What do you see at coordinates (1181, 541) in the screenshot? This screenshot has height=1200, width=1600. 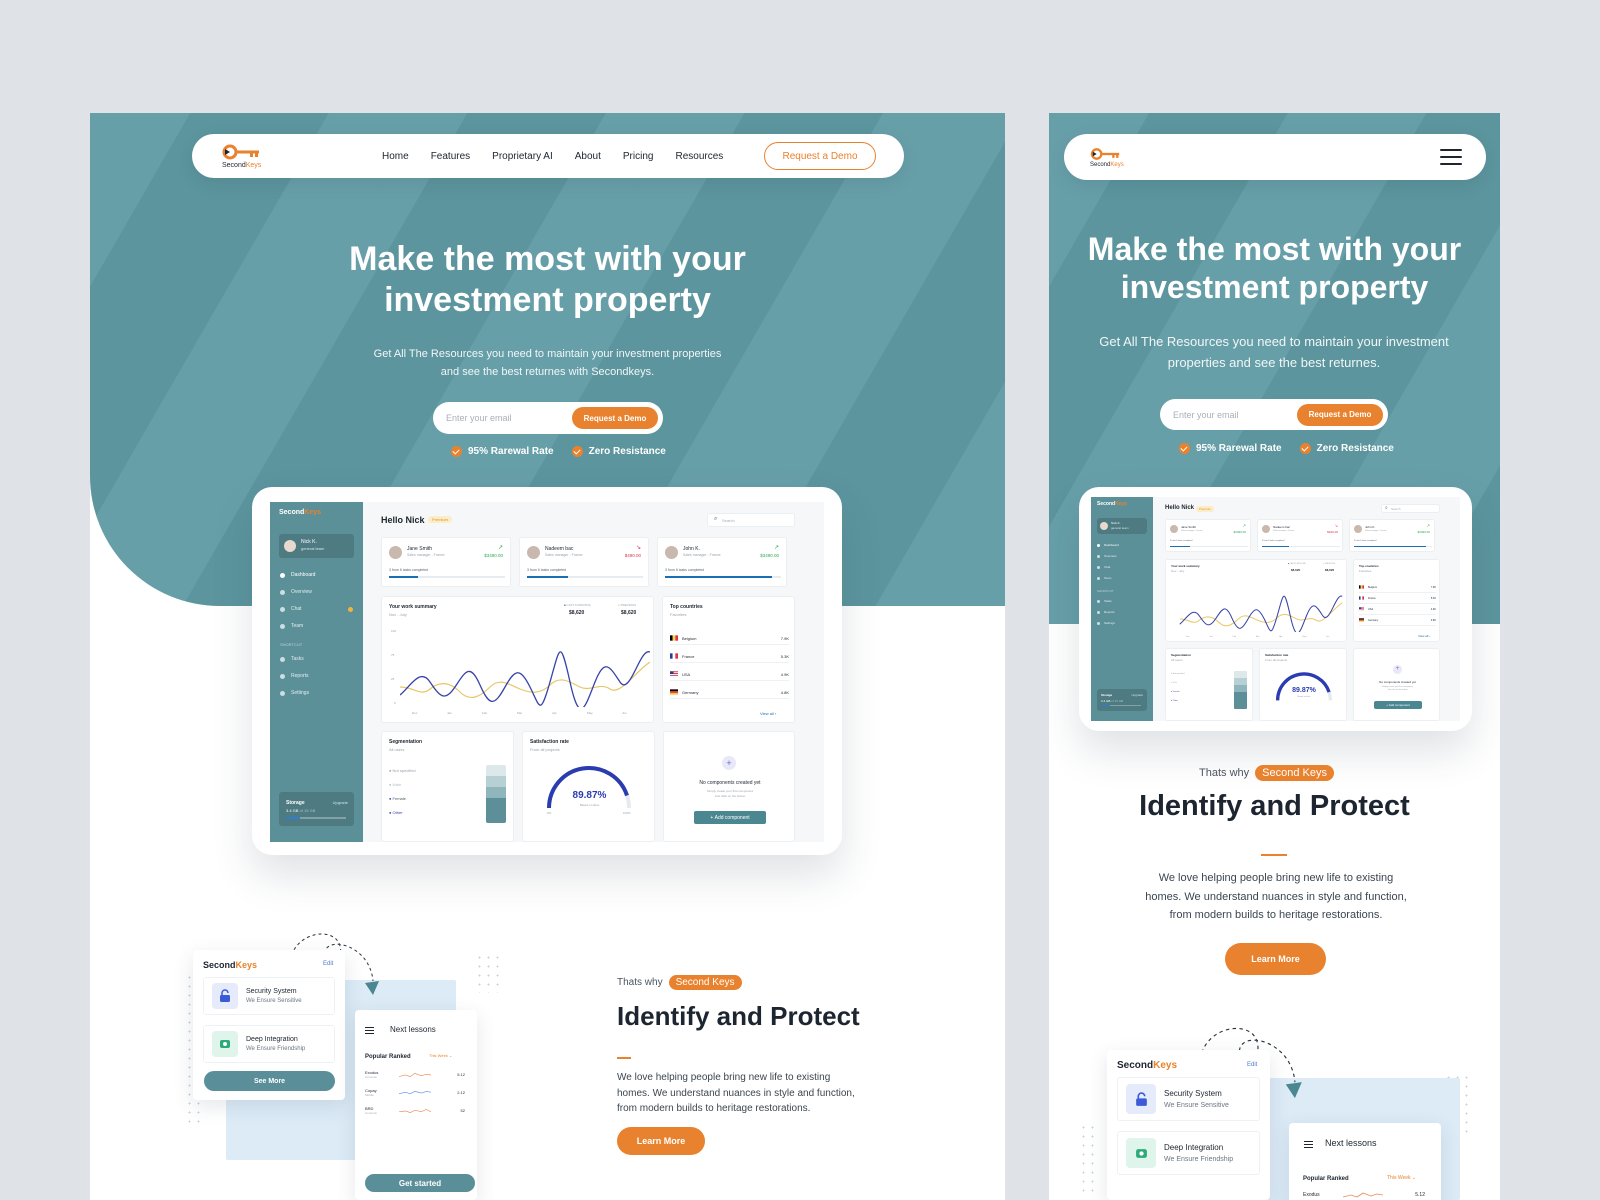 I see `person-tasks: 3 from 6 tasks completed` at bounding box center [1181, 541].